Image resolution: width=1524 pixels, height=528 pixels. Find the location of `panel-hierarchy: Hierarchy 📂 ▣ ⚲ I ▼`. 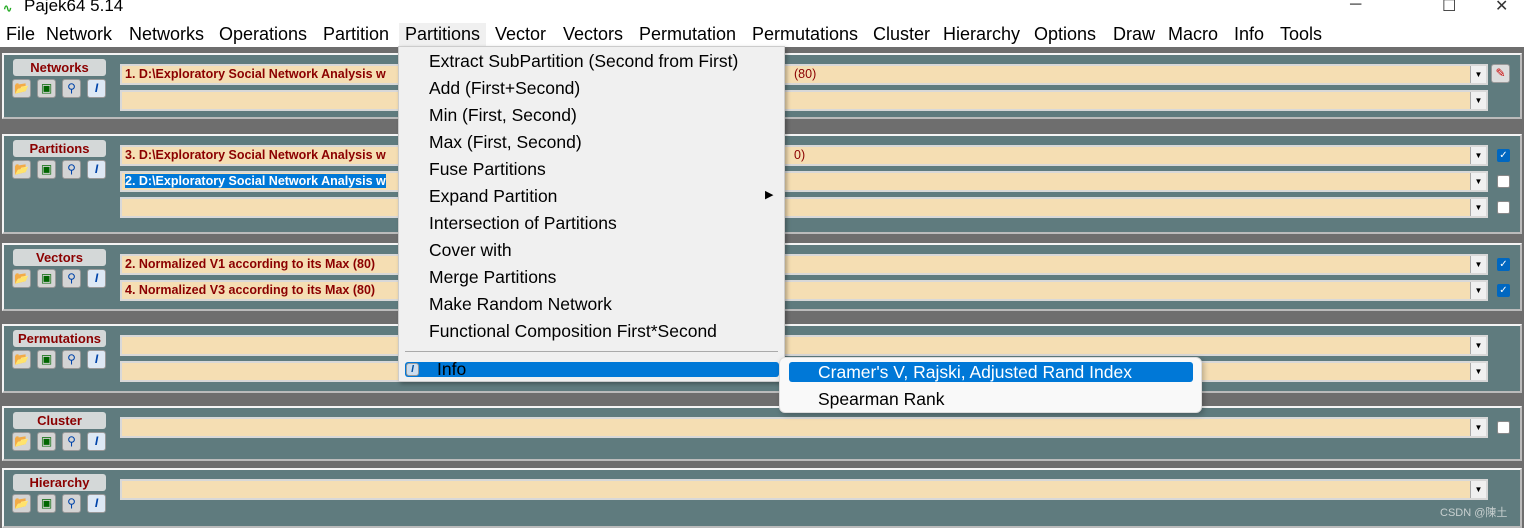

panel-hierarchy: Hierarchy 📂 ▣ ⚲ I ▼ is located at coordinates (762, 498).